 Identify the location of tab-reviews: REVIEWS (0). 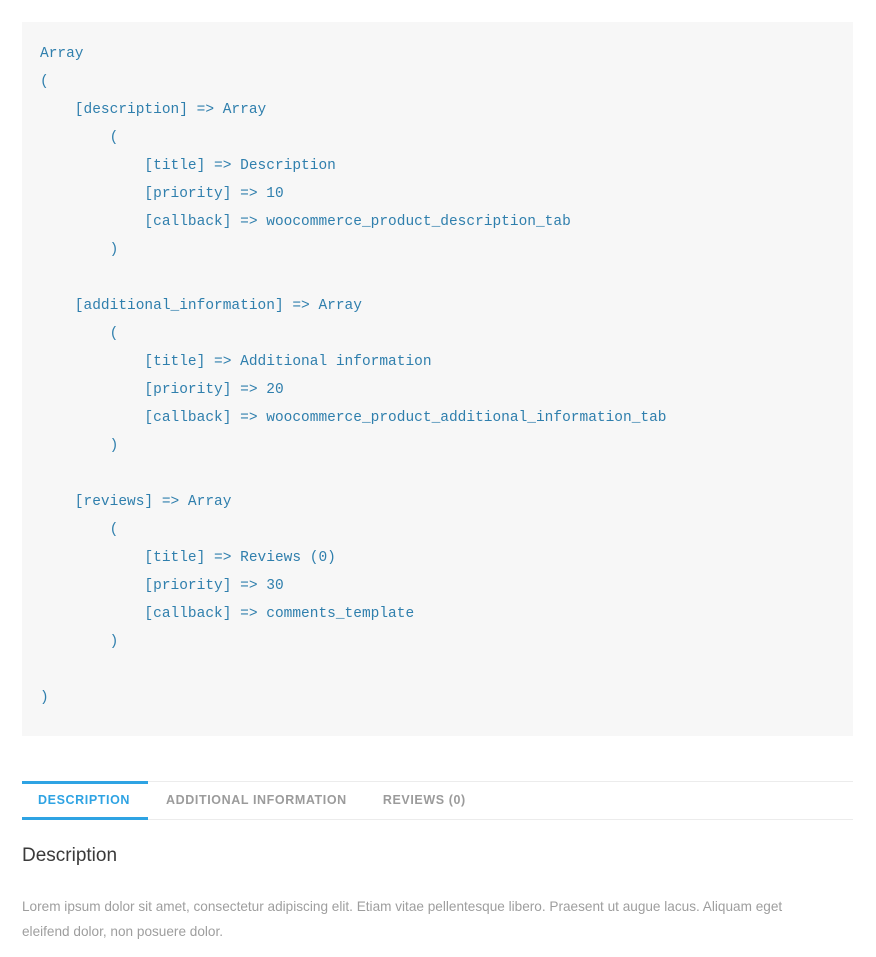
(424, 800).